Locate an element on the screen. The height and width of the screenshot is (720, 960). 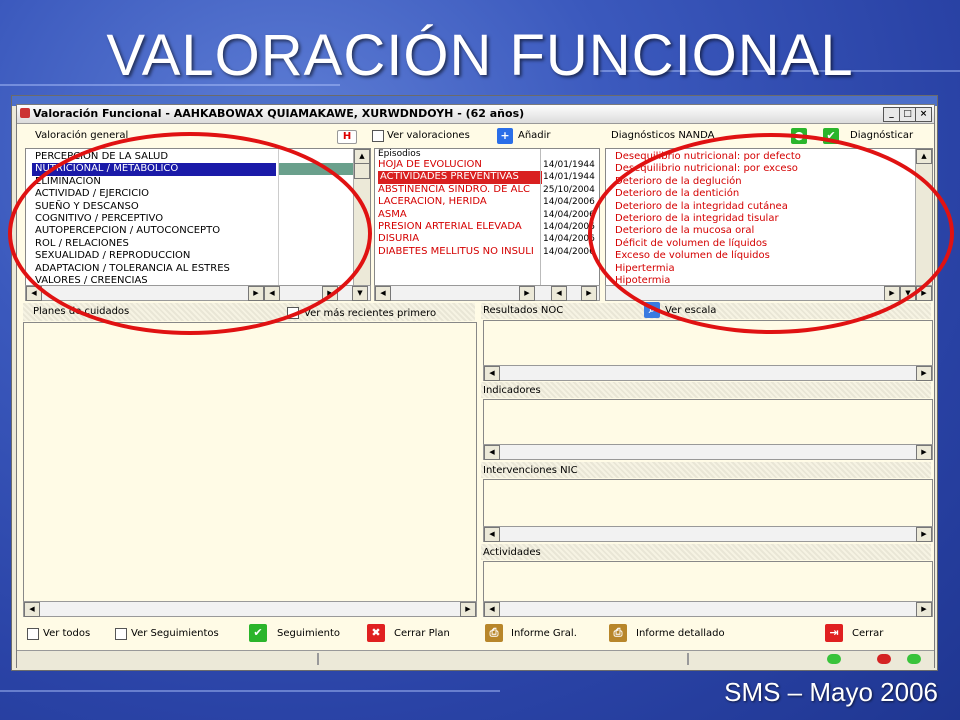
episodio-row: LACERACION, HERIDA 14/04/2006 is located at coordinates (487, 202).